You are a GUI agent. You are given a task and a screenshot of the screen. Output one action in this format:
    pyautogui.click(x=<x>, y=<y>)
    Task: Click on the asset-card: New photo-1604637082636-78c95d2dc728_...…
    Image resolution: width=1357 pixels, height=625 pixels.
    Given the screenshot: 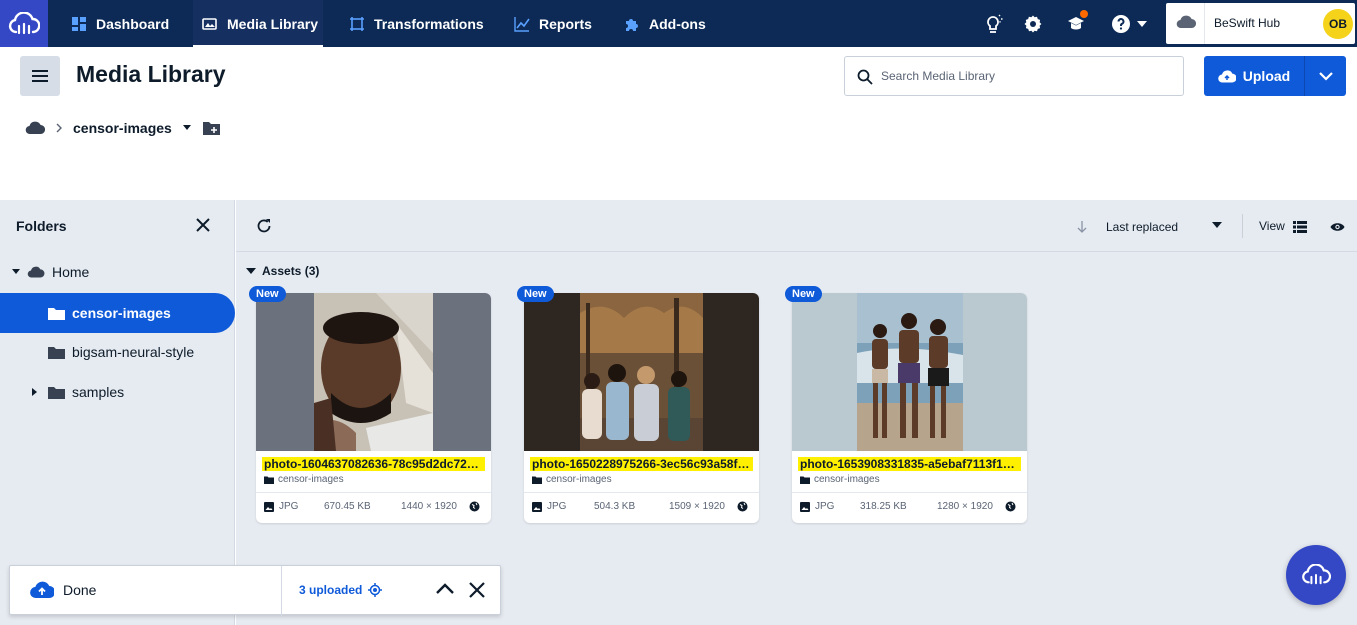 What is the action you would take?
    pyautogui.click(x=370, y=404)
    